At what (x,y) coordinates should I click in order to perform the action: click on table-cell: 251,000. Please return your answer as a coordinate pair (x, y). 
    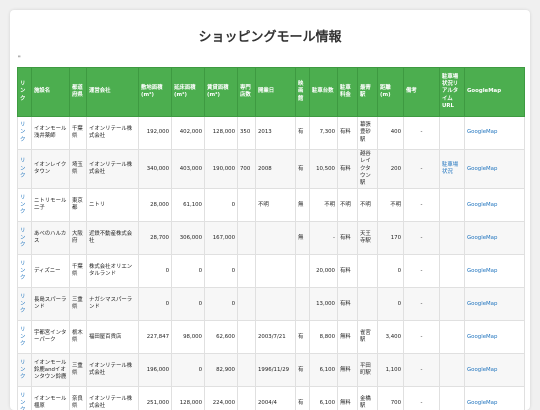
    Looking at the image, I should click on (155, 398).